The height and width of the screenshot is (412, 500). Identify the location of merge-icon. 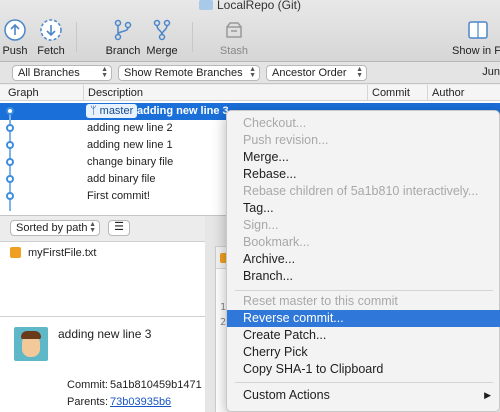
(162, 30).